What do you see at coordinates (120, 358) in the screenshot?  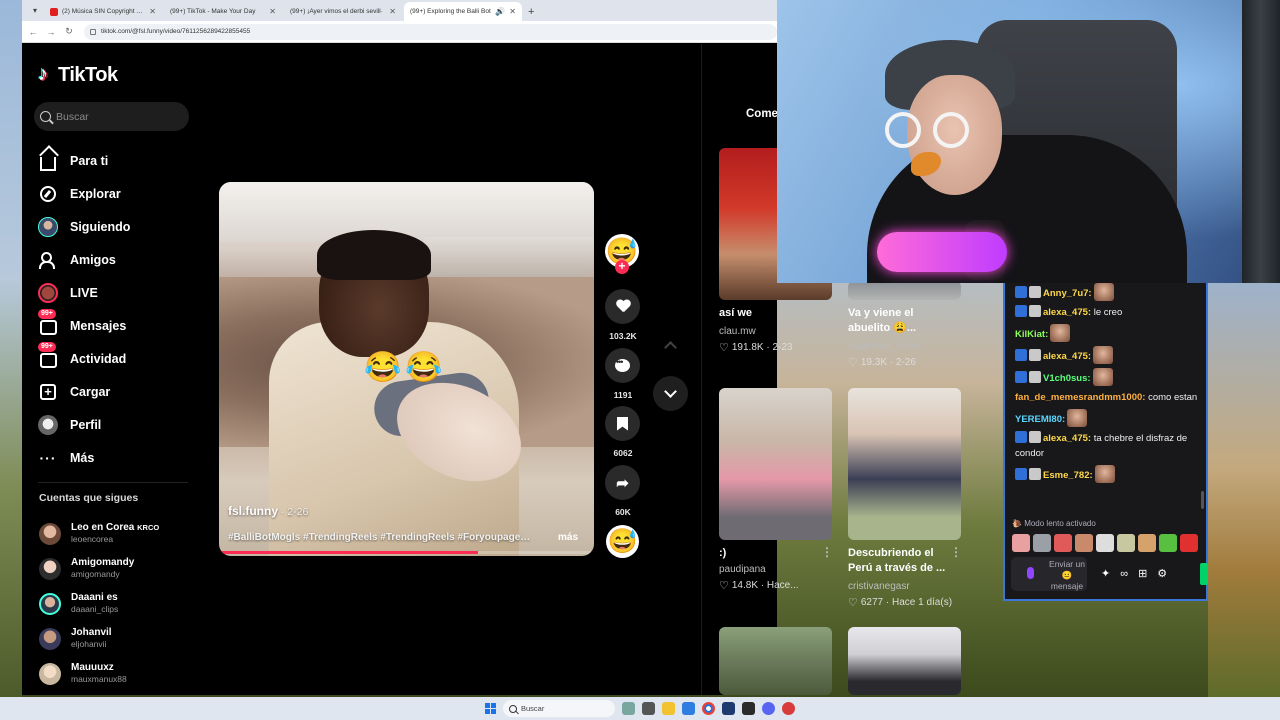 I see `sidebar-item-actividad: 99+ Actividad` at bounding box center [120, 358].